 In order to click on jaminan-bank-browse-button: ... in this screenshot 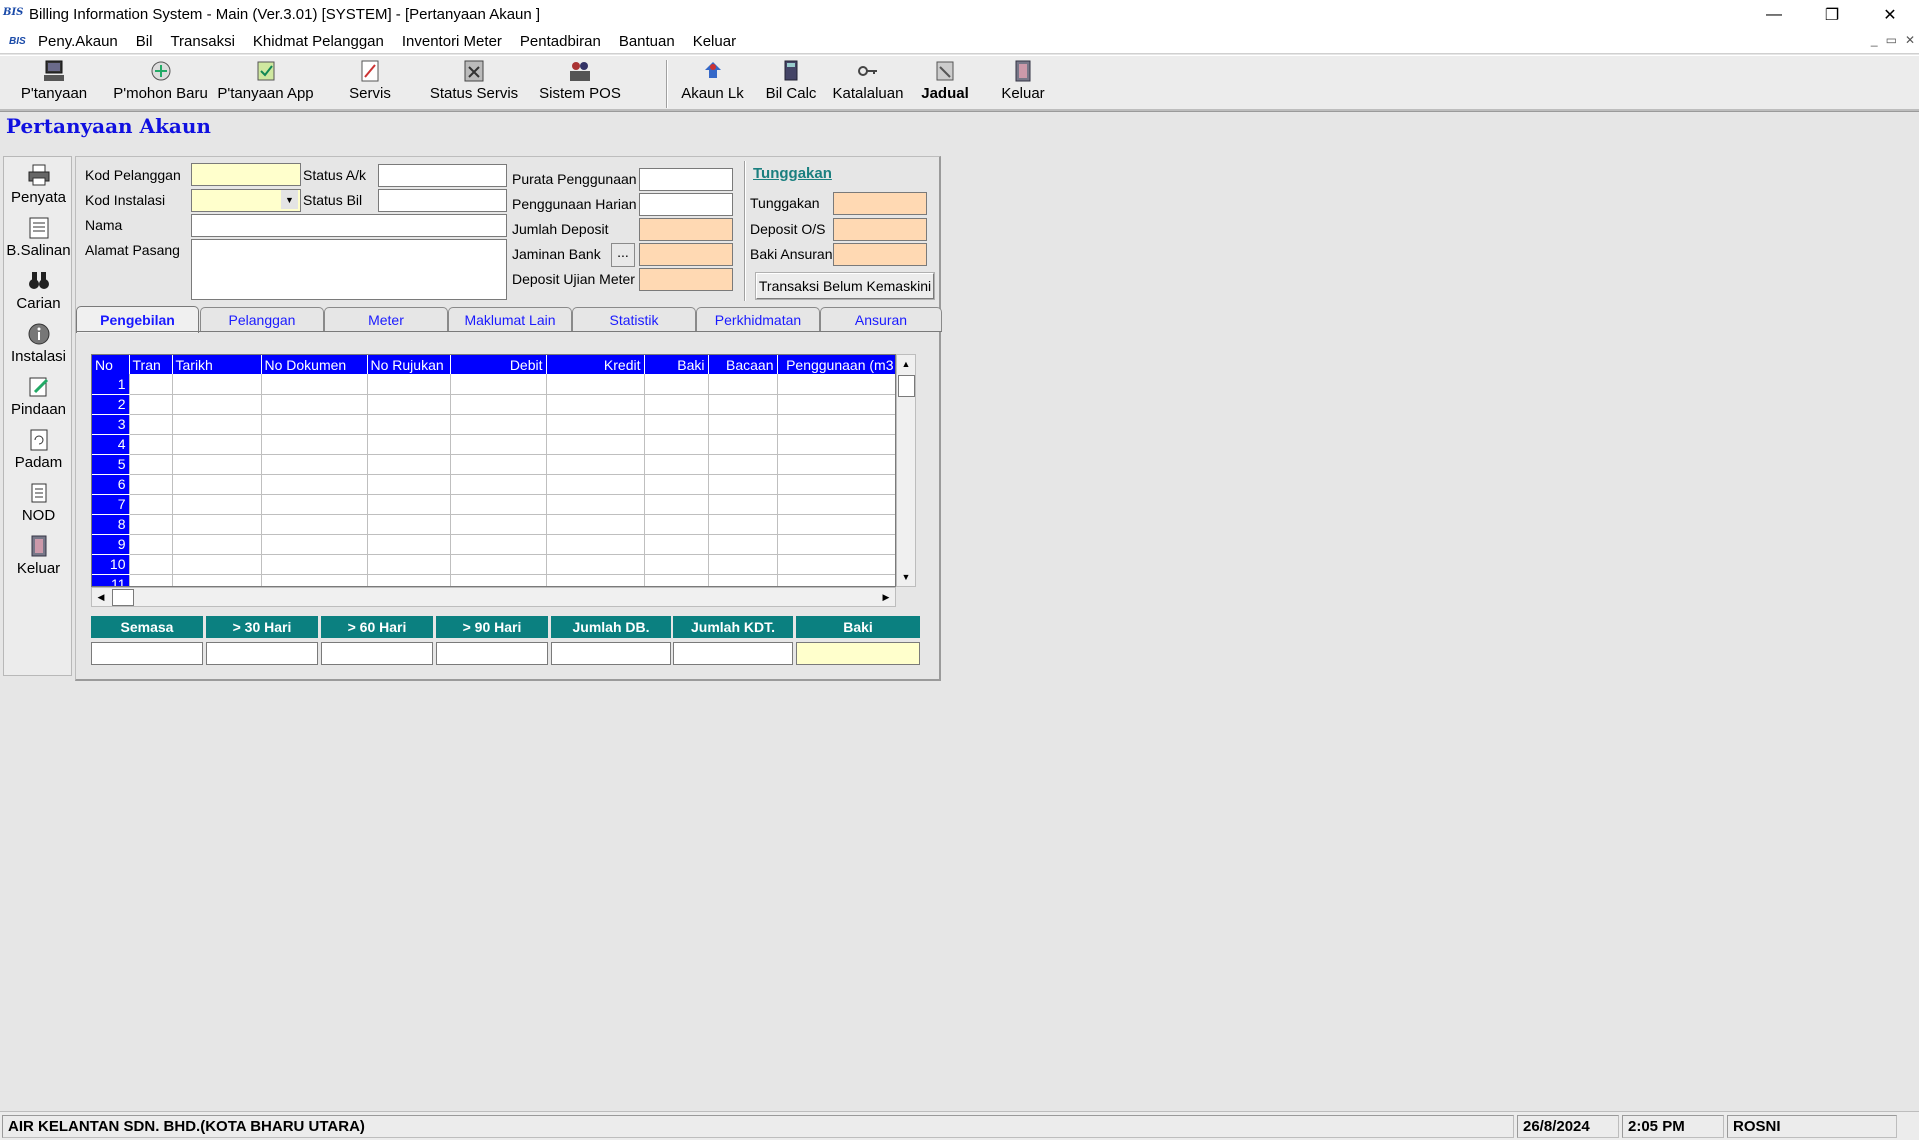, I will do `click(623, 255)`.